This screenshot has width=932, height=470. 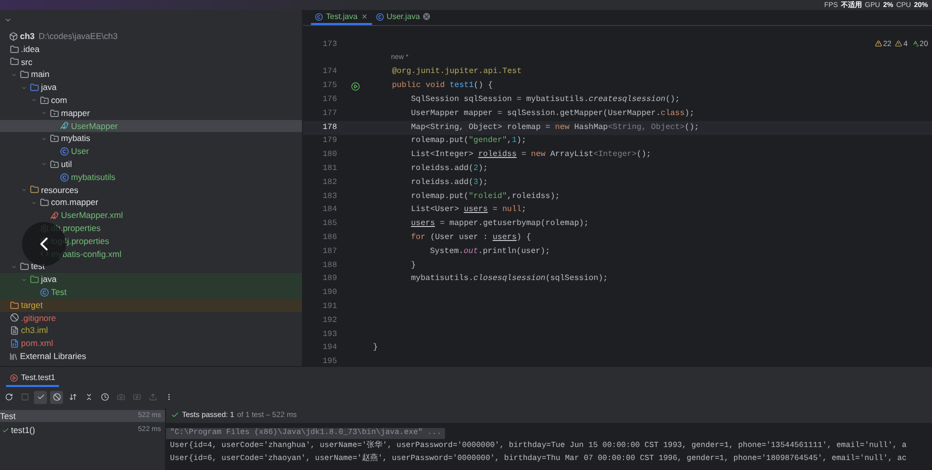 What do you see at coordinates (329, 128) in the screenshot?
I see `line-number: 178` at bounding box center [329, 128].